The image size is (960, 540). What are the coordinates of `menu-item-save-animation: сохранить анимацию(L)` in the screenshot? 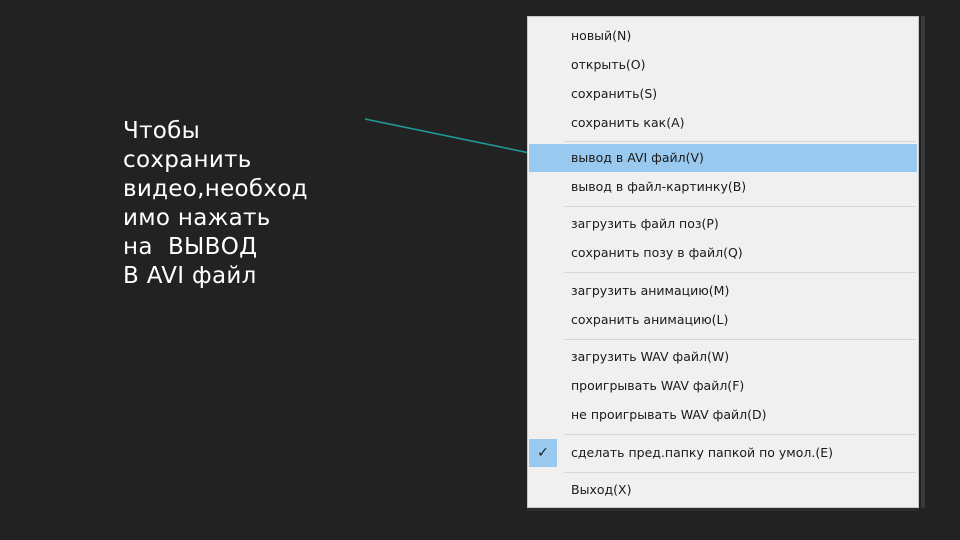 It's located at (723, 320).